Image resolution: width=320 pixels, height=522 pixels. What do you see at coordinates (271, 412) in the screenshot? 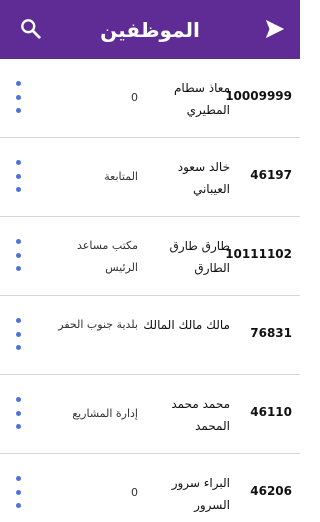
I see `employee-id: 46110` at bounding box center [271, 412].